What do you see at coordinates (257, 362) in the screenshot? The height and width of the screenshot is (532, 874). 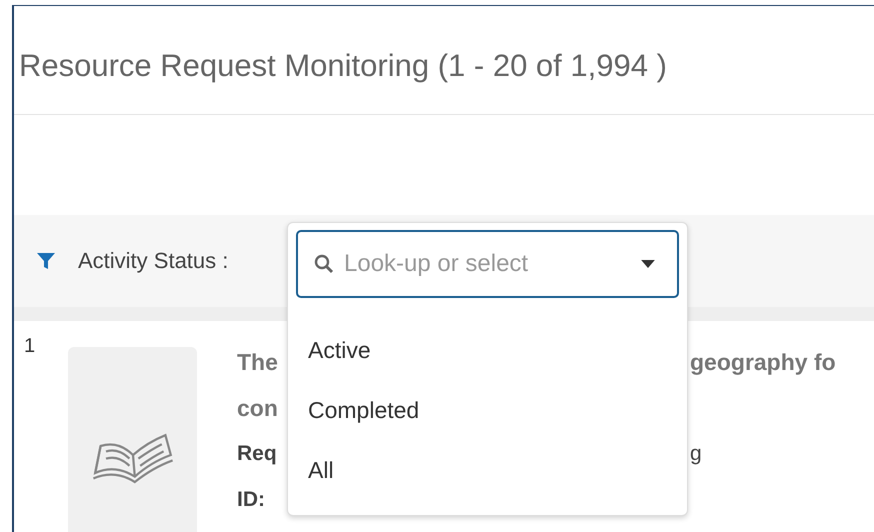 I see `record-title: The` at bounding box center [257, 362].